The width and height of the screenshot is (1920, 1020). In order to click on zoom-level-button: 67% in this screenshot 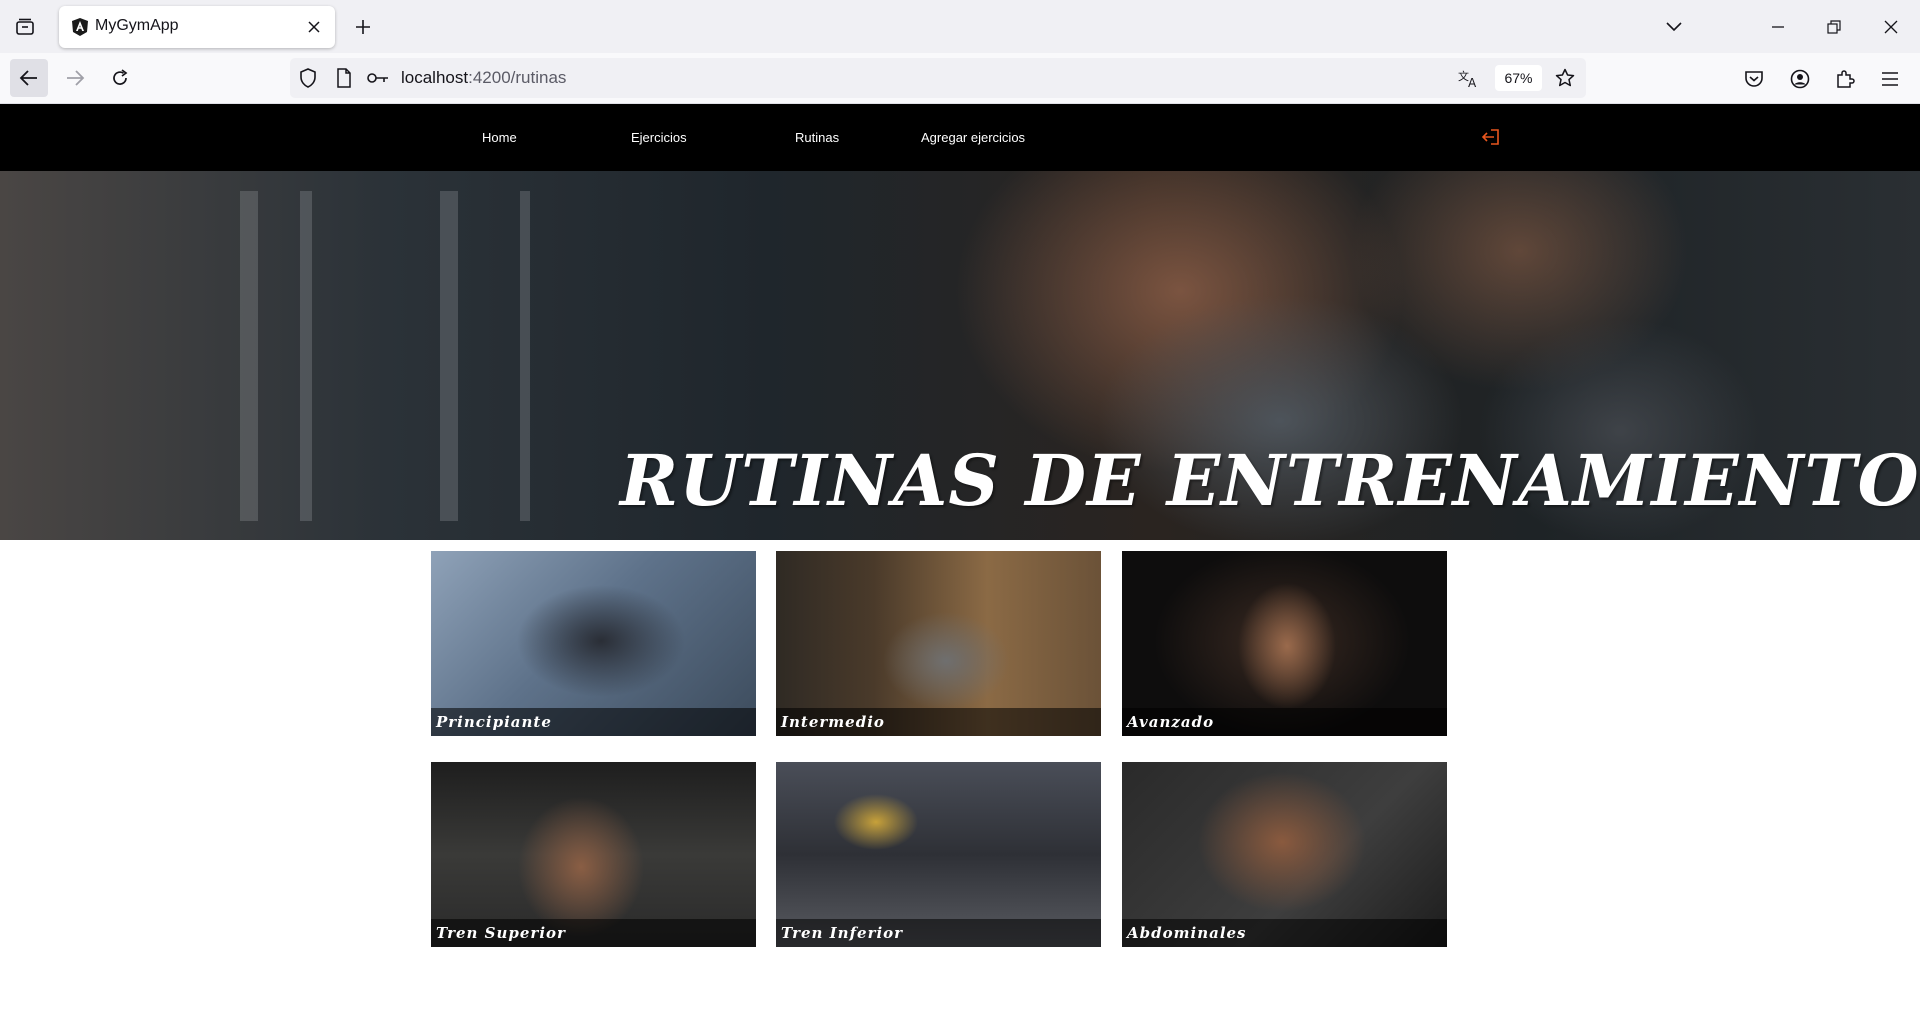, I will do `click(1518, 78)`.